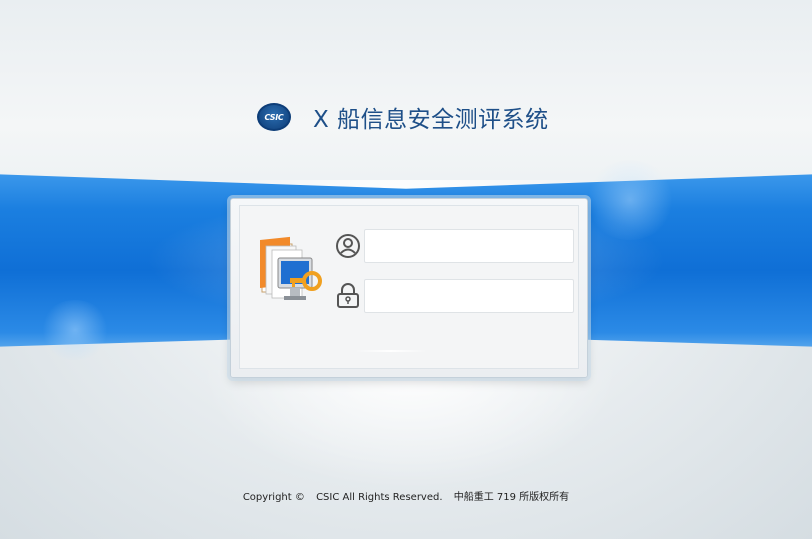 The image size is (812, 539). What do you see at coordinates (75, 330) in the screenshot?
I see `band-glow-left` at bounding box center [75, 330].